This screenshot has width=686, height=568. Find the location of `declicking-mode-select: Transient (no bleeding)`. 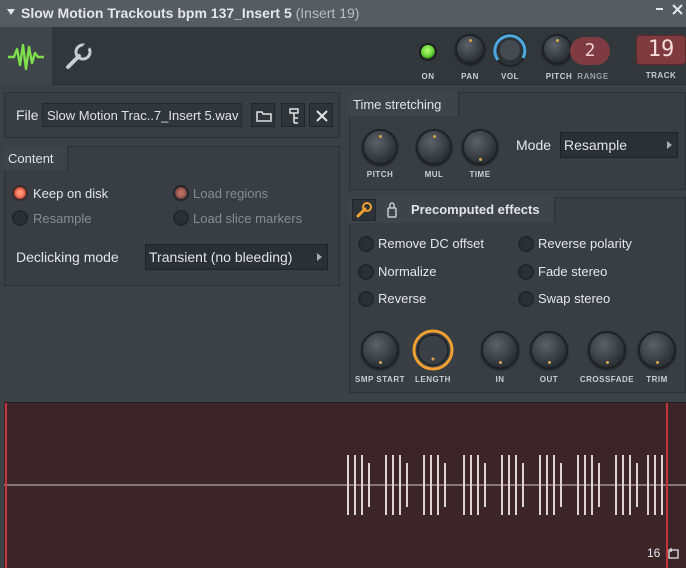

declicking-mode-select: Transient (no bleeding) is located at coordinates (236, 257).